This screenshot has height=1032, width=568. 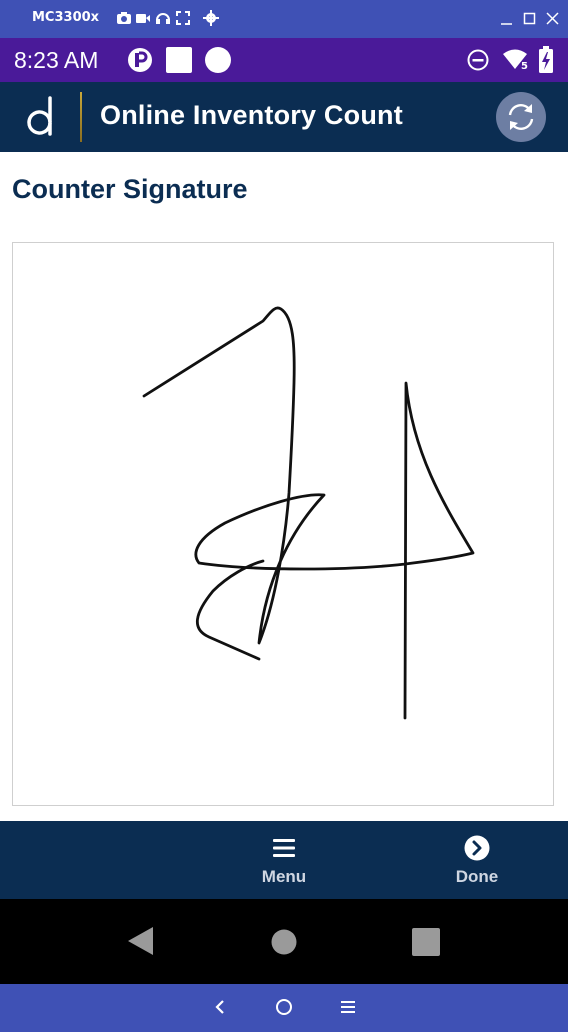 What do you see at coordinates (284, 19) in the screenshot?
I see `emulator-title-bar: MC3300x` at bounding box center [284, 19].